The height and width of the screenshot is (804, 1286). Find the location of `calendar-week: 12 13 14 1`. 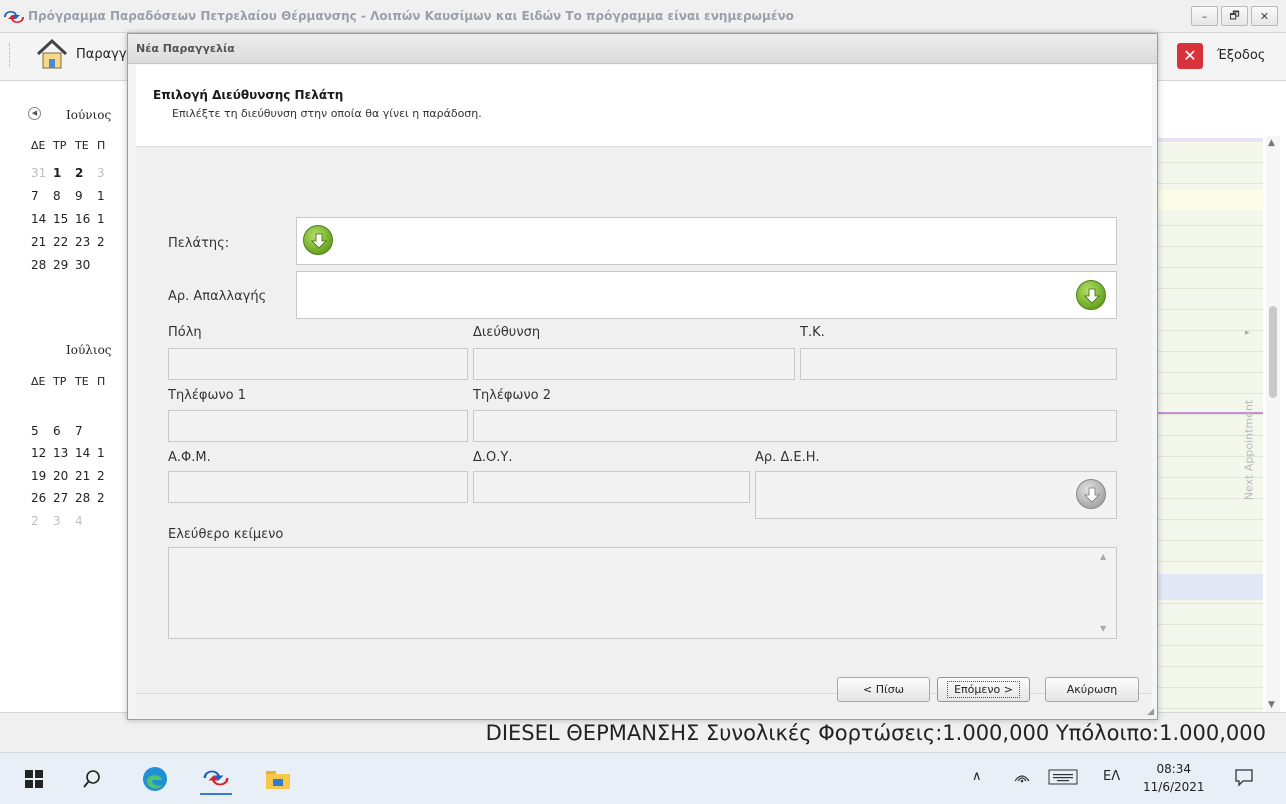

calendar-week: 12 13 14 1 is located at coordinates (75, 453).